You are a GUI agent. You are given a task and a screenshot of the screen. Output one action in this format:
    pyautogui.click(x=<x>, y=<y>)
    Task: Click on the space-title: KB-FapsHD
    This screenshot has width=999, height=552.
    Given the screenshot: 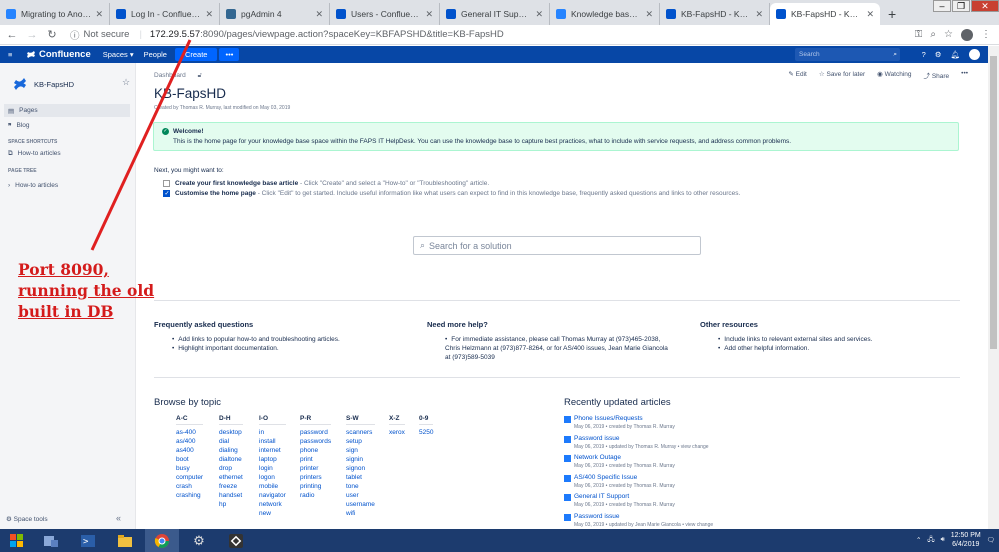 What is the action you would take?
    pyautogui.click(x=43, y=84)
    